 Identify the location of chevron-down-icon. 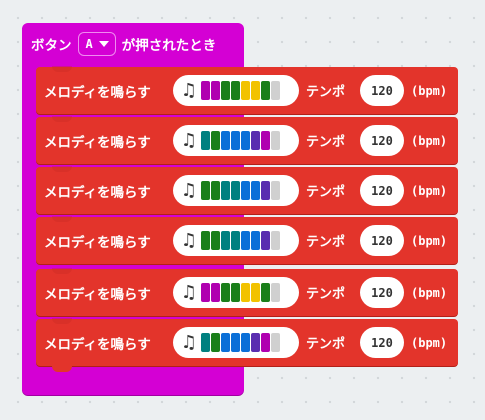
(103, 44).